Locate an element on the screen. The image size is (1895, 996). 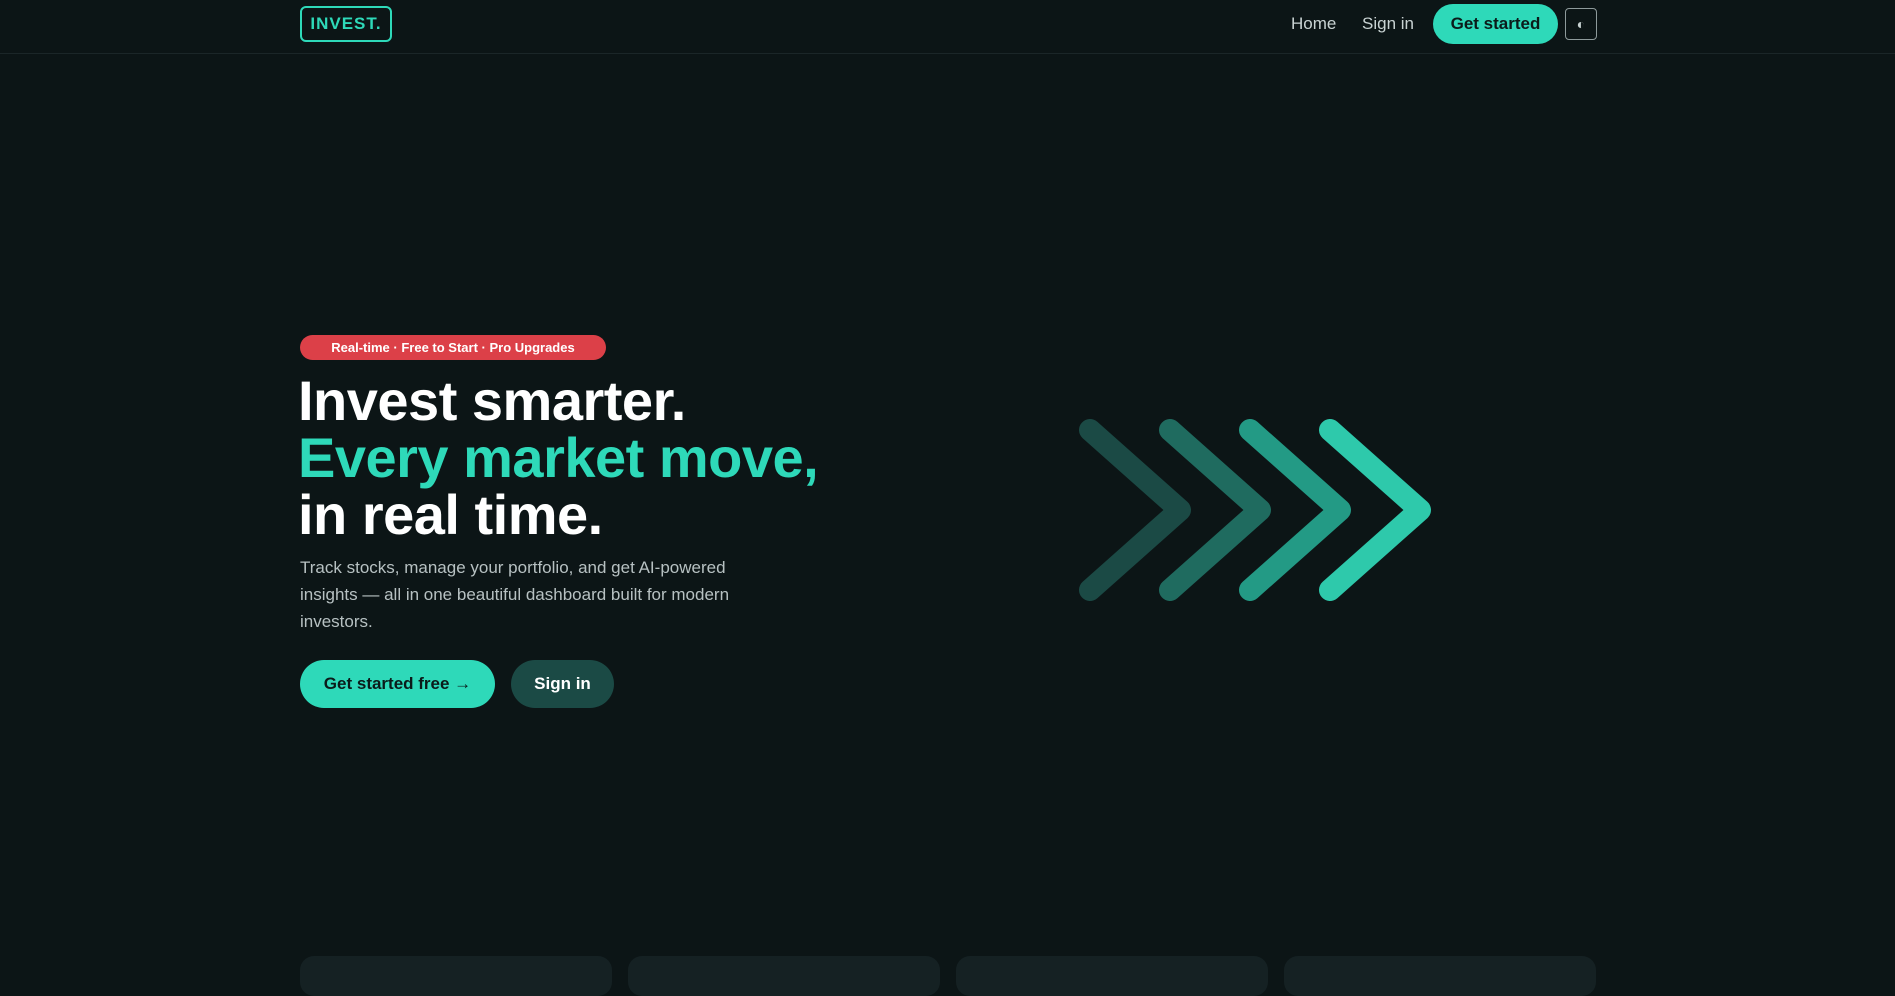
feature-badge: Real-time · Free to Start · Pro Upgrades is located at coordinates (453, 347).